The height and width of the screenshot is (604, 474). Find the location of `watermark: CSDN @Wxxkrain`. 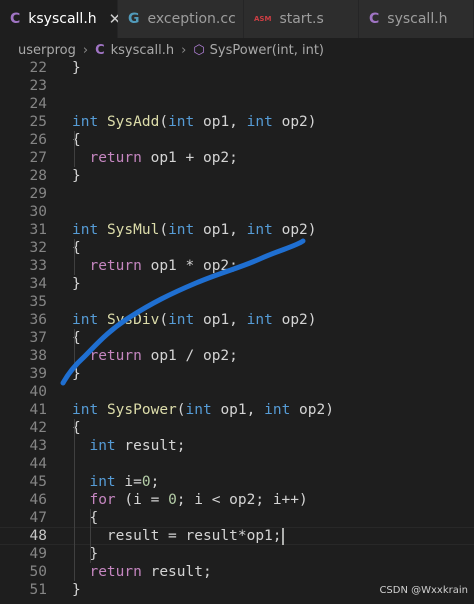

watermark: CSDN @Wxxkrain is located at coordinates (423, 590).